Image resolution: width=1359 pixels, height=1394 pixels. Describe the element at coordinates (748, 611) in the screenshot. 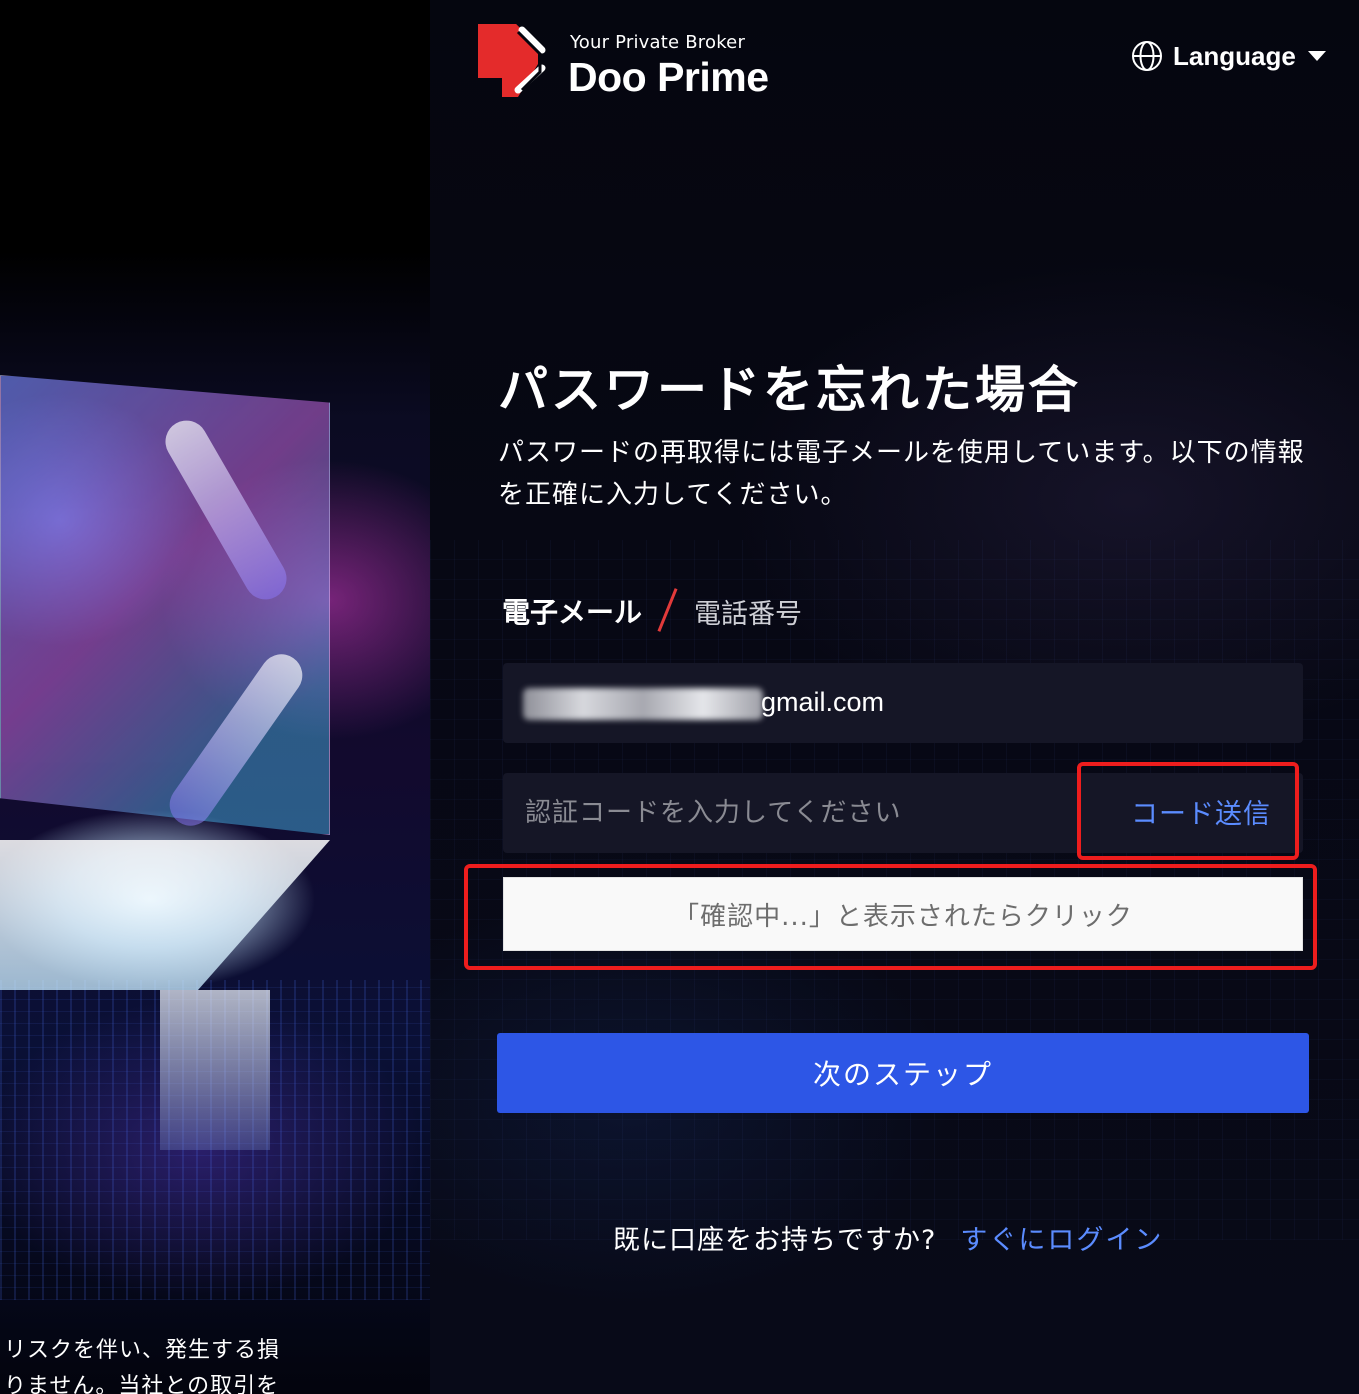

I see `tab-phone: 電話番号` at that location.